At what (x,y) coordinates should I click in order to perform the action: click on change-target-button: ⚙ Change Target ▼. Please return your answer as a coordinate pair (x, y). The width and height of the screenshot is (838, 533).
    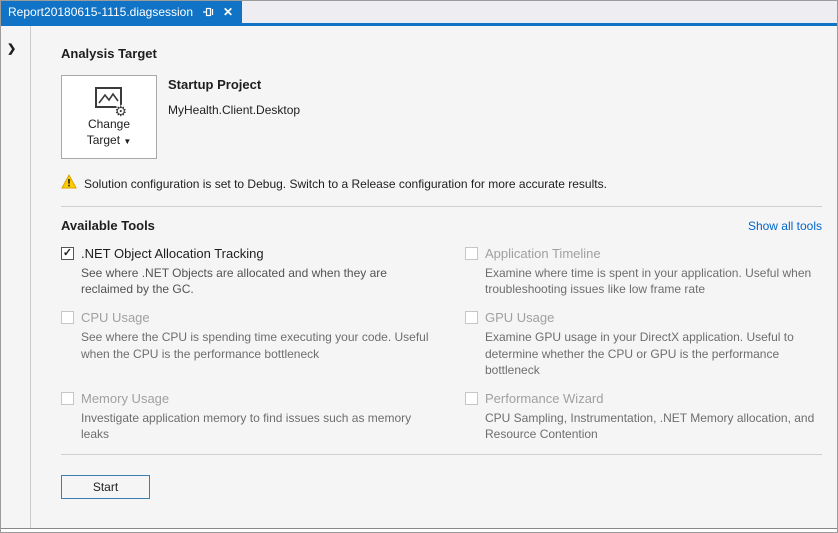
    Looking at the image, I should click on (109, 117).